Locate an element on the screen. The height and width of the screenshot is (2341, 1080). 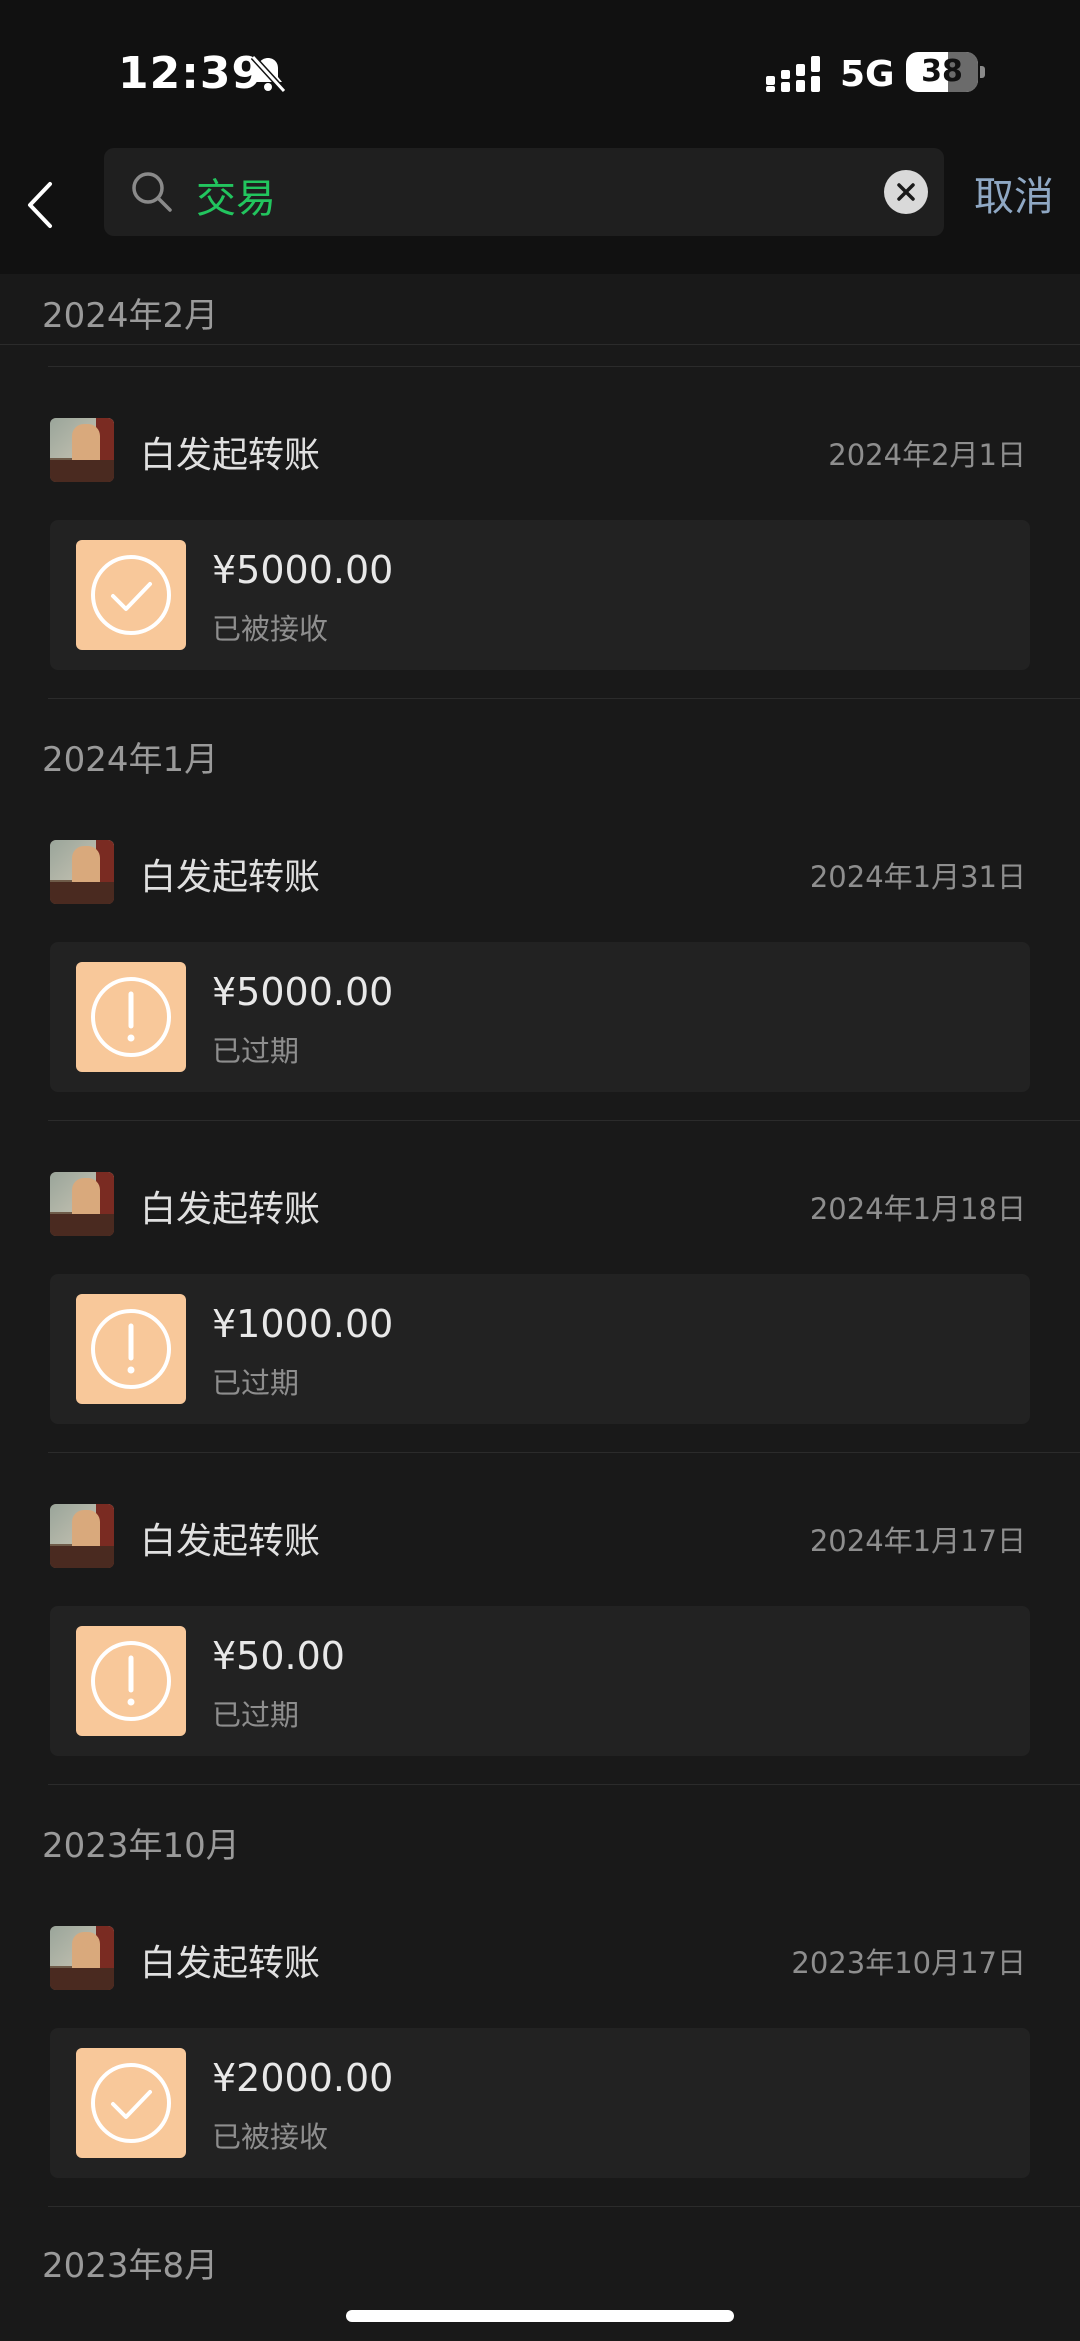
search-header: 交易 取消 is located at coordinates (540, 207).